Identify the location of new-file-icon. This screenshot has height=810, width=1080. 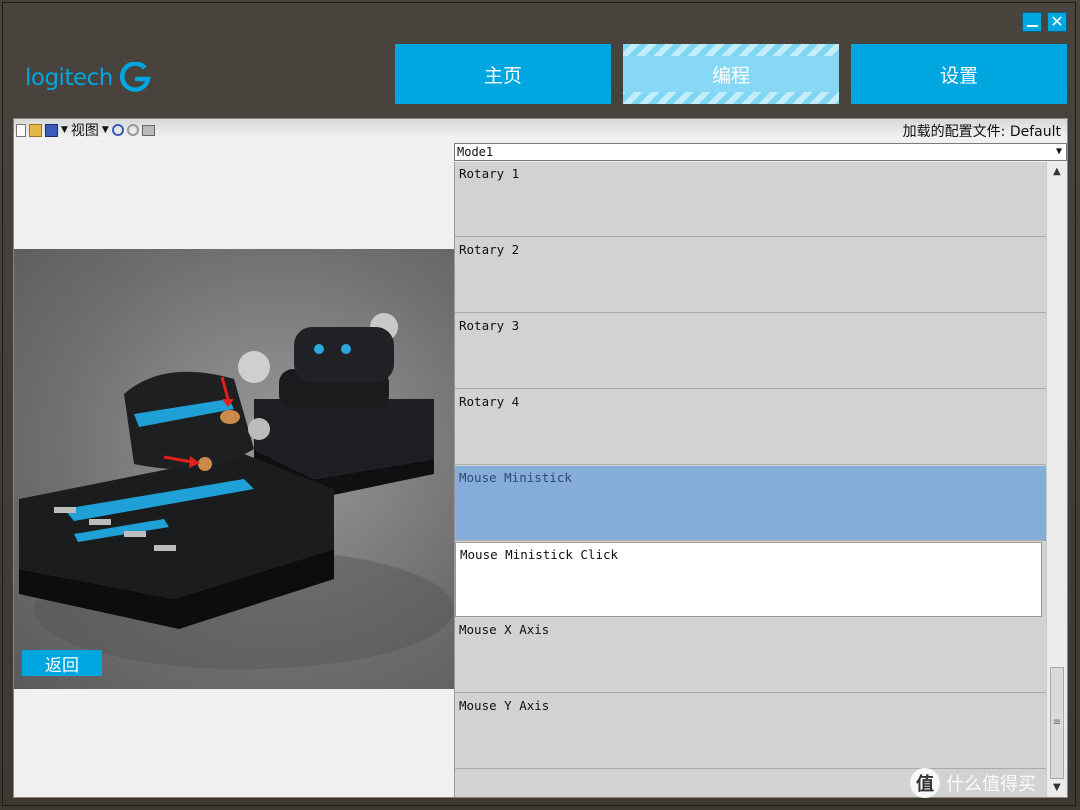
(21, 130).